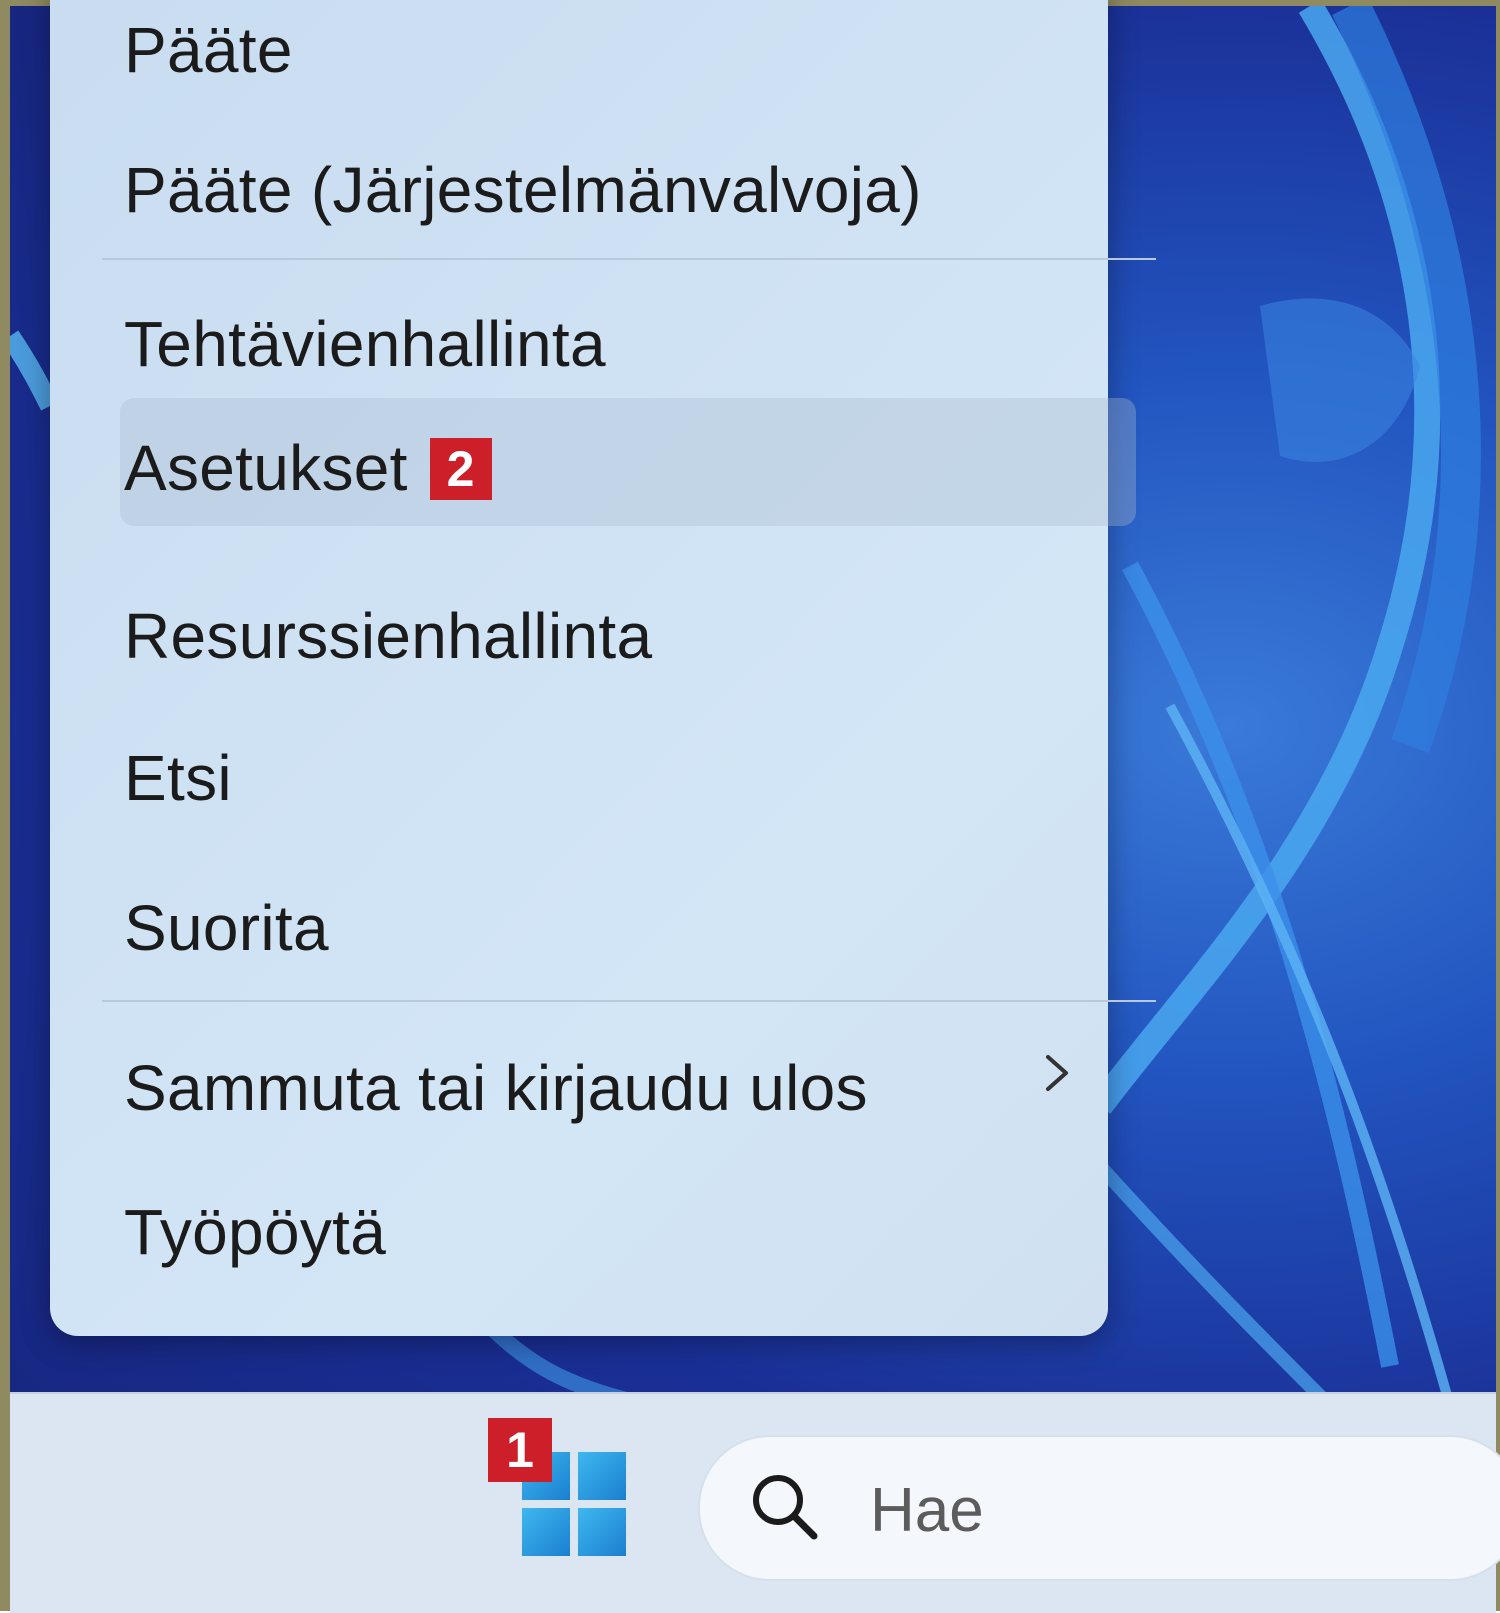 The image size is (1500, 1613). What do you see at coordinates (388, 636) in the screenshot?
I see `menu-item-file-explorer: Resurssienhallinta` at bounding box center [388, 636].